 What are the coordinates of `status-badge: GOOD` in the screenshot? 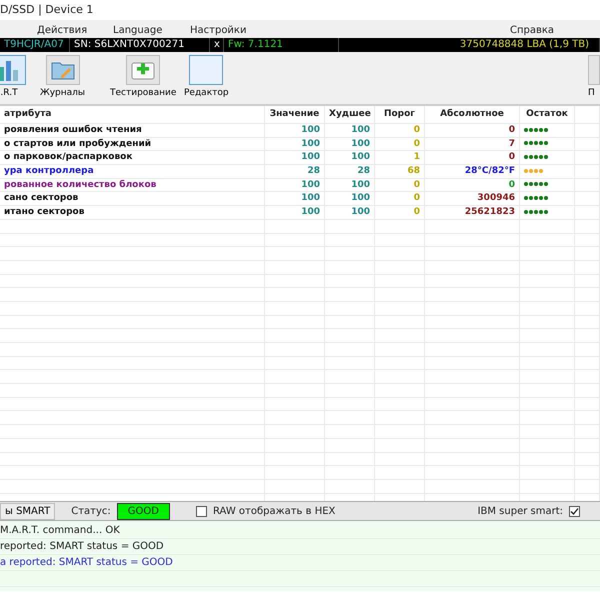 It's located at (143, 511).